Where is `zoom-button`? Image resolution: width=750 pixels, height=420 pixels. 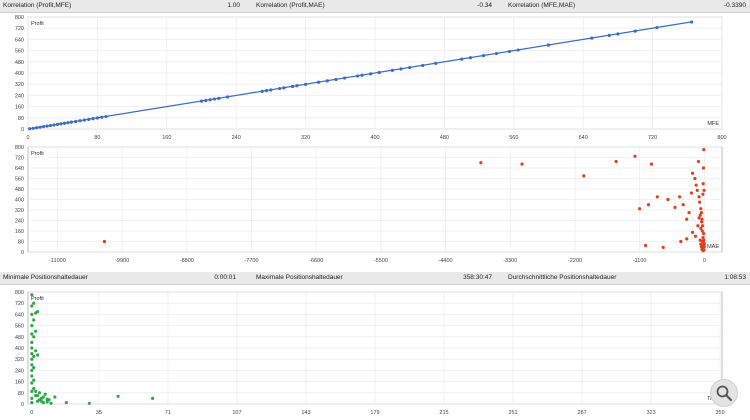 zoom-button is located at coordinates (724, 393).